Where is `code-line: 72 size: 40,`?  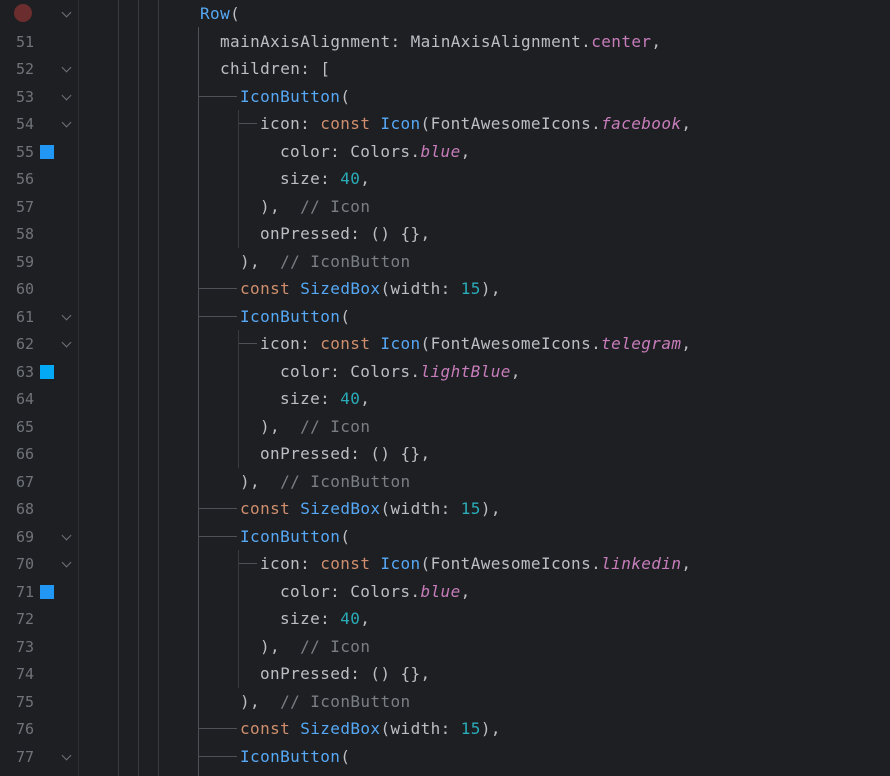
code-line: 72 size: 40, is located at coordinates (445, 619).